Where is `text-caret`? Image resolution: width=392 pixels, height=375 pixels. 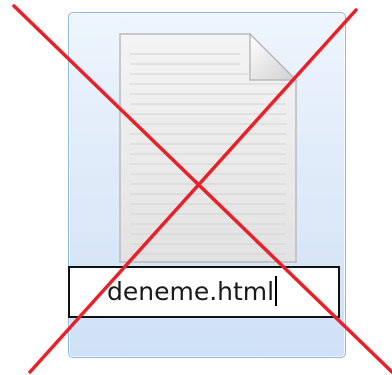 text-caret is located at coordinates (276, 291).